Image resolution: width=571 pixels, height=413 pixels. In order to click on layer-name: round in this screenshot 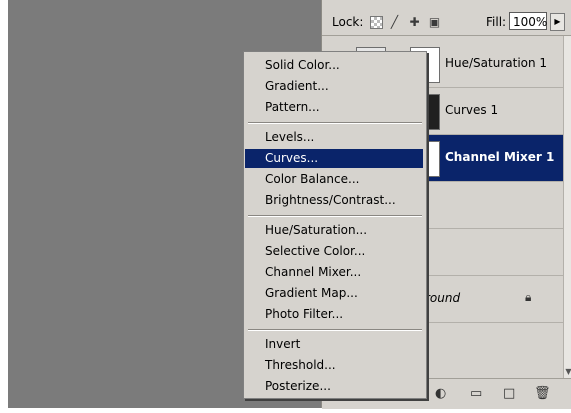, I will do `click(443, 298)`.